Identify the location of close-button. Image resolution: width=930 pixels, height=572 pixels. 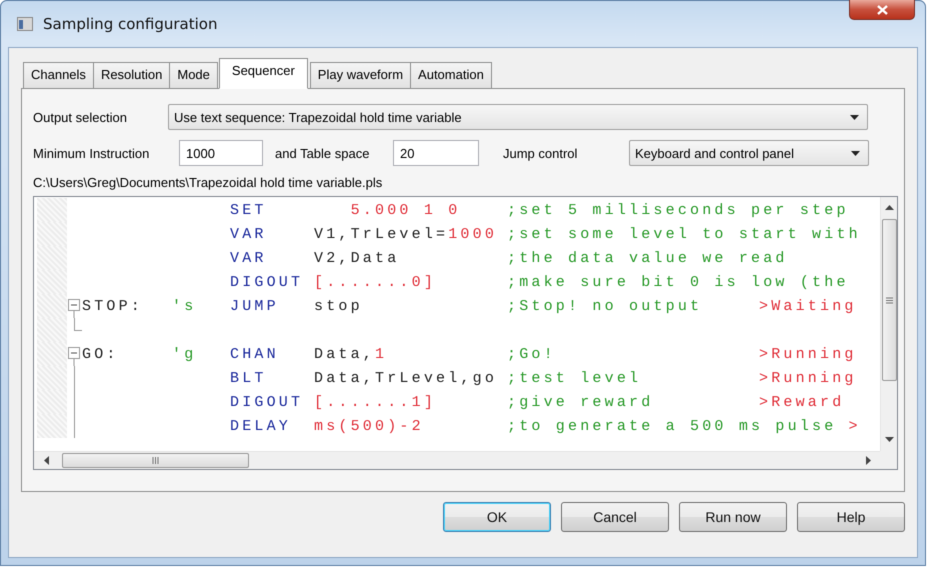
(882, 10).